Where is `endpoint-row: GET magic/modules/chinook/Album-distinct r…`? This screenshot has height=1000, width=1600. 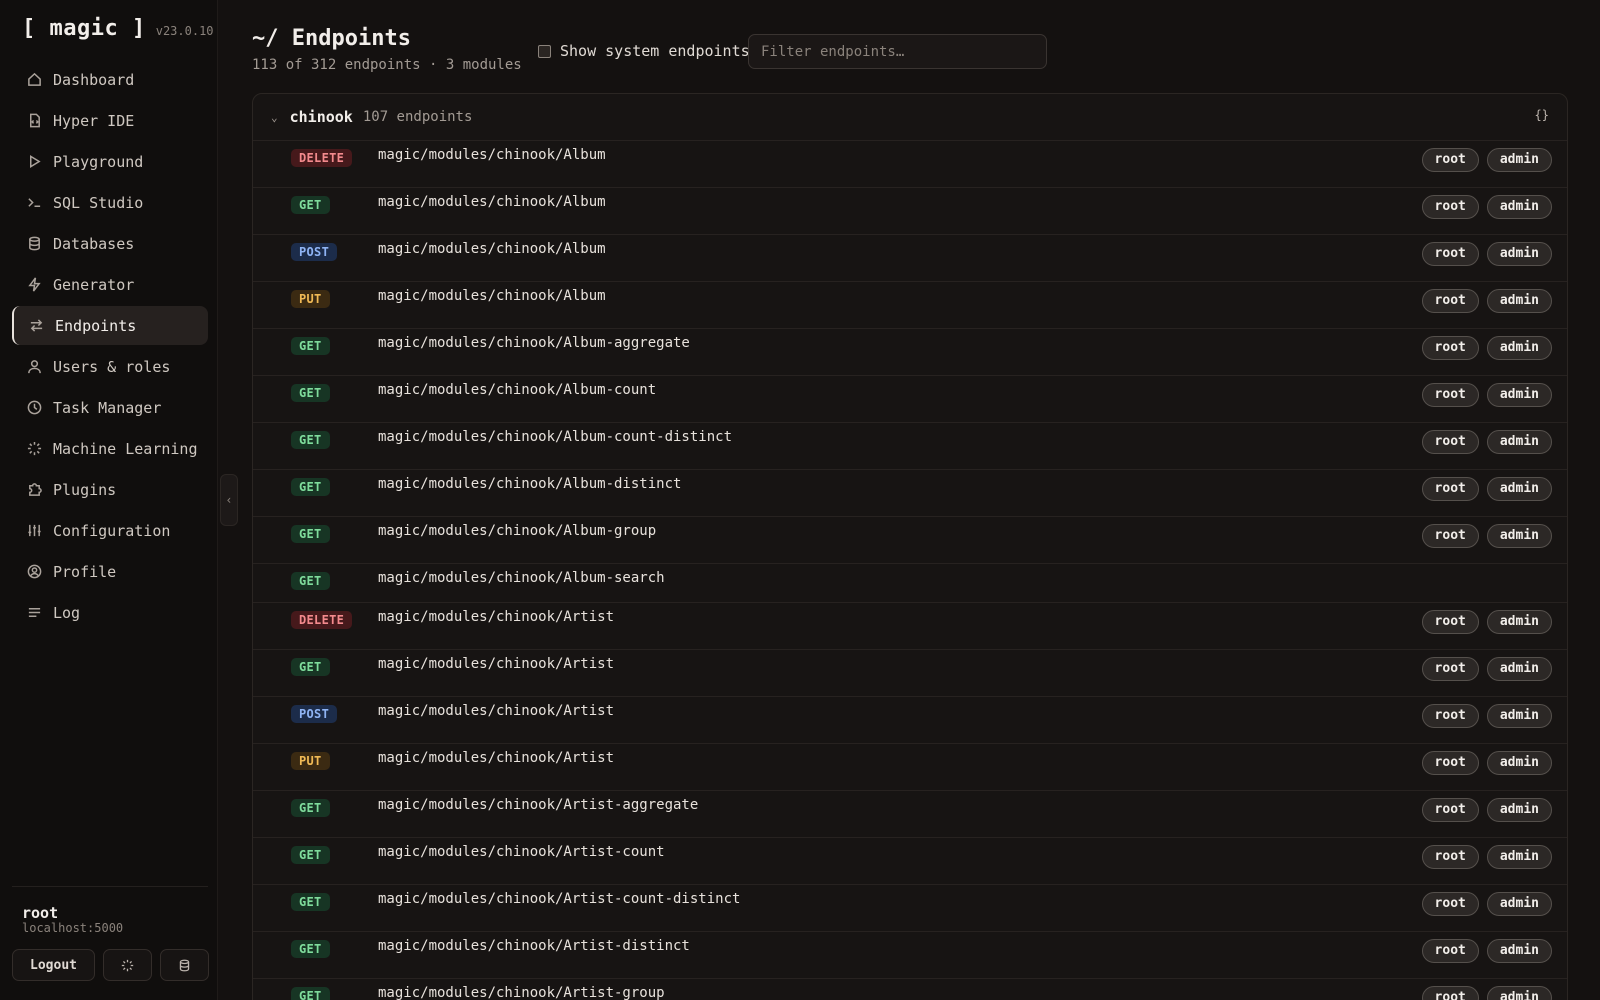
endpoint-row: GET magic/modules/chinook/Album-distinct r… is located at coordinates (910, 492).